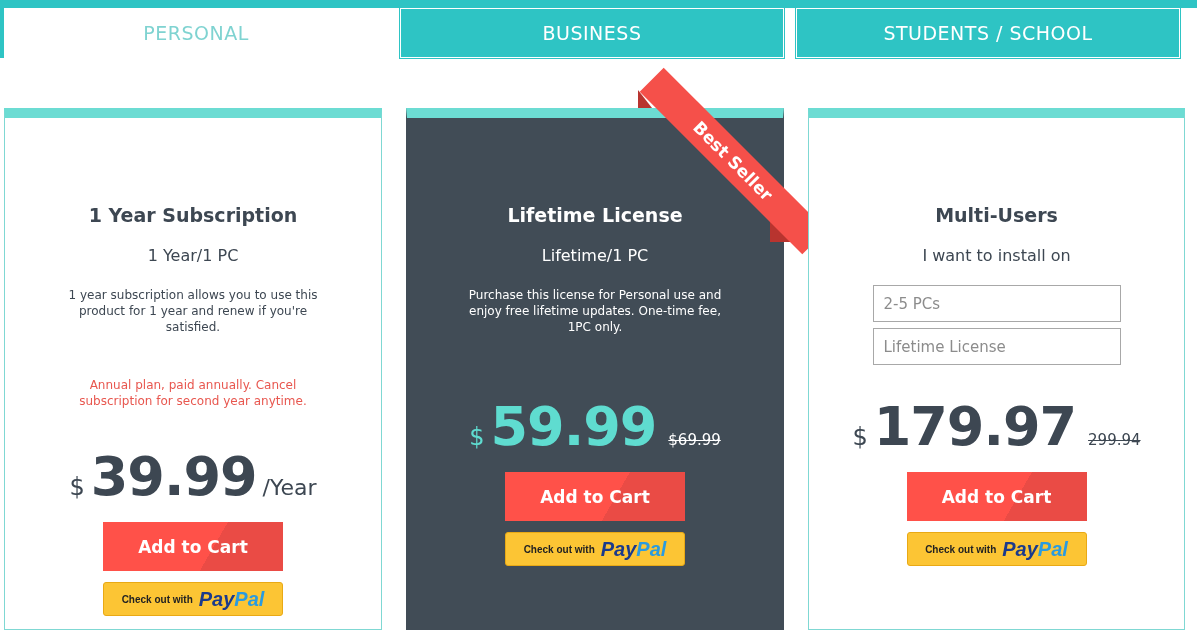 This screenshot has width=1197, height=633. Describe the element at coordinates (595, 311) in the screenshot. I see `plan-description: Purchase this license for Personal use and enjoy free lifetime updates. One-time fee, 1PC only.` at that location.